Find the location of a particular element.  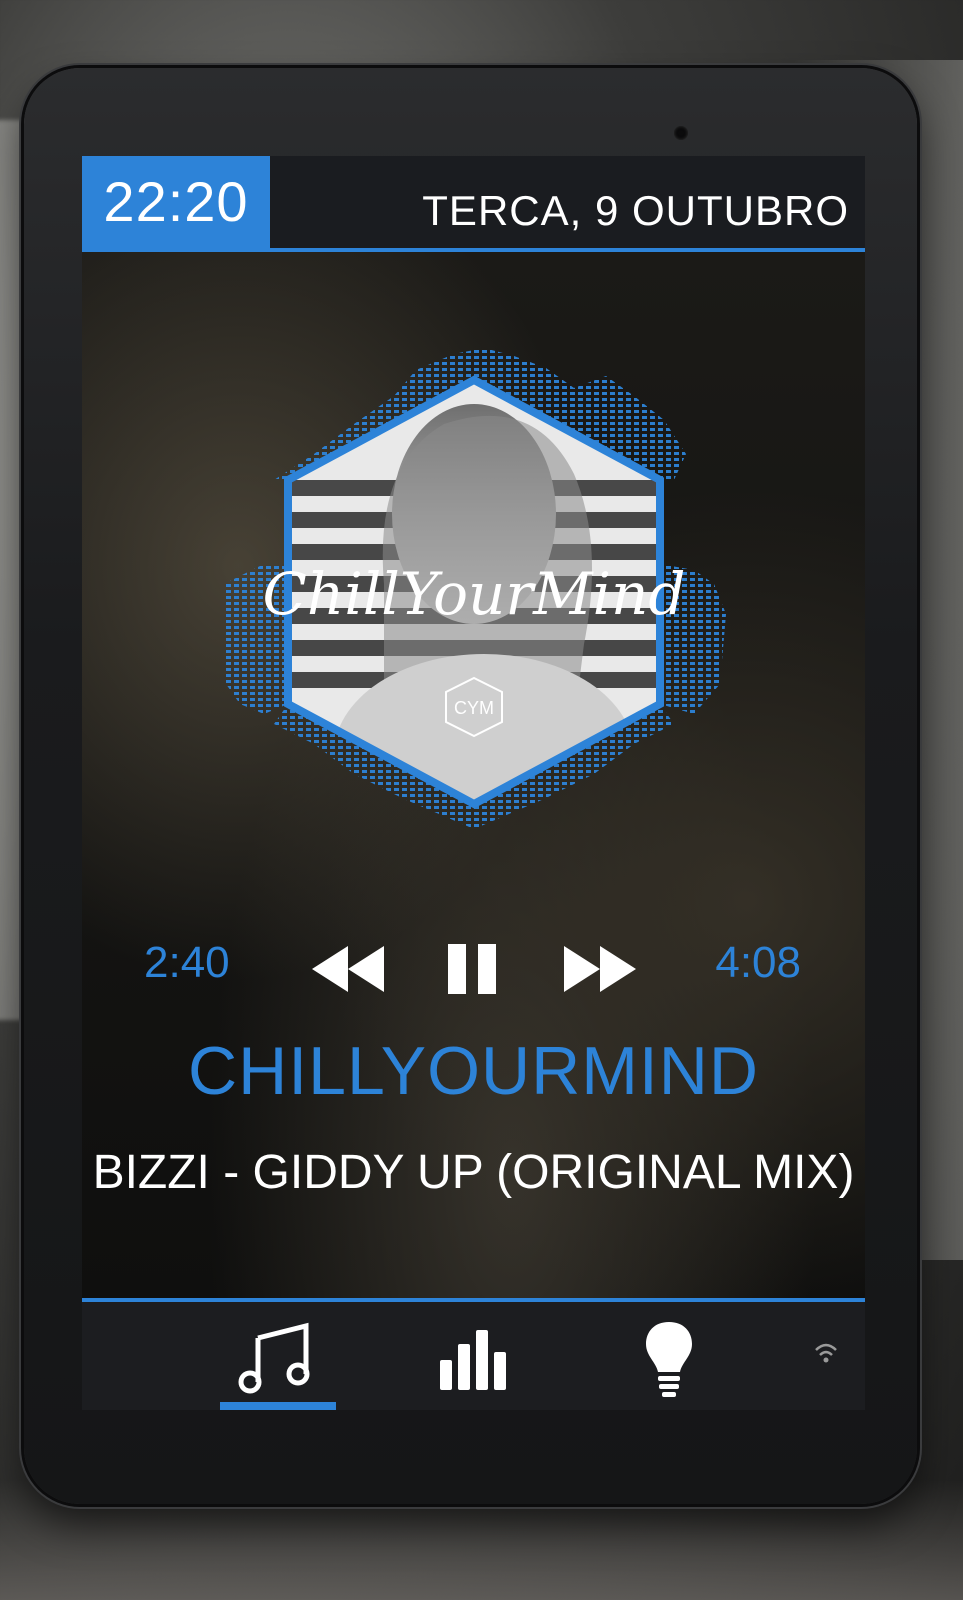

track-title: BIZZI - GIDDY UP (ORIGINAL MIX) is located at coordinates (473, 1172).